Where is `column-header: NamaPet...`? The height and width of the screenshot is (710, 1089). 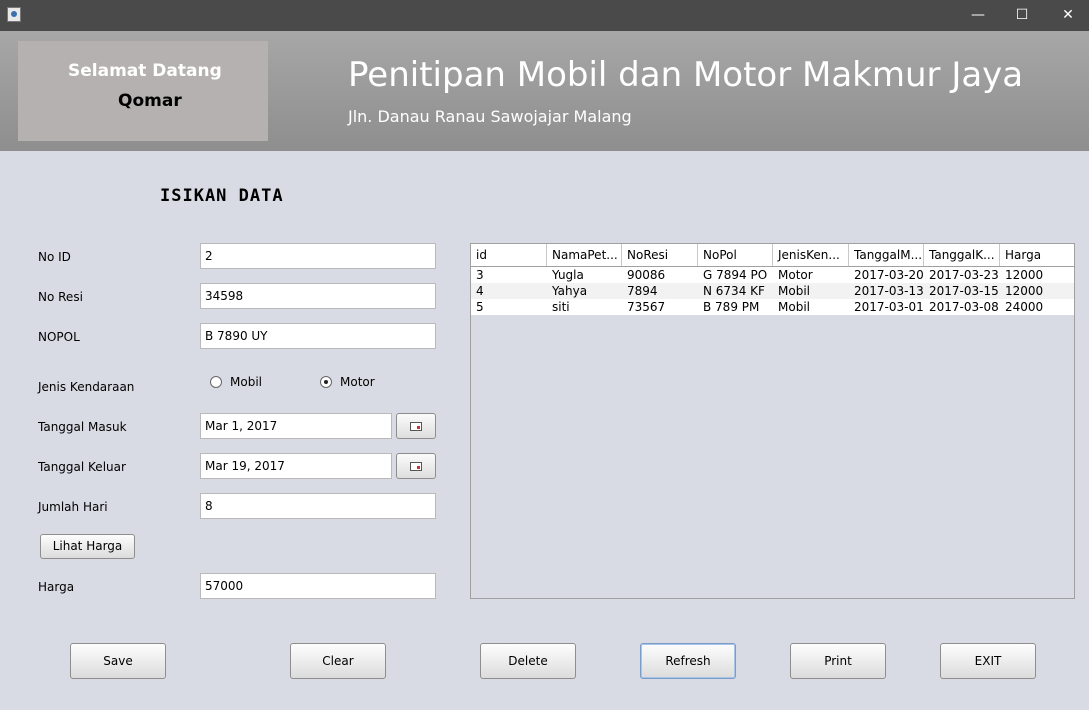 column-header: NamaPet... is located at coordinates (584, 255).